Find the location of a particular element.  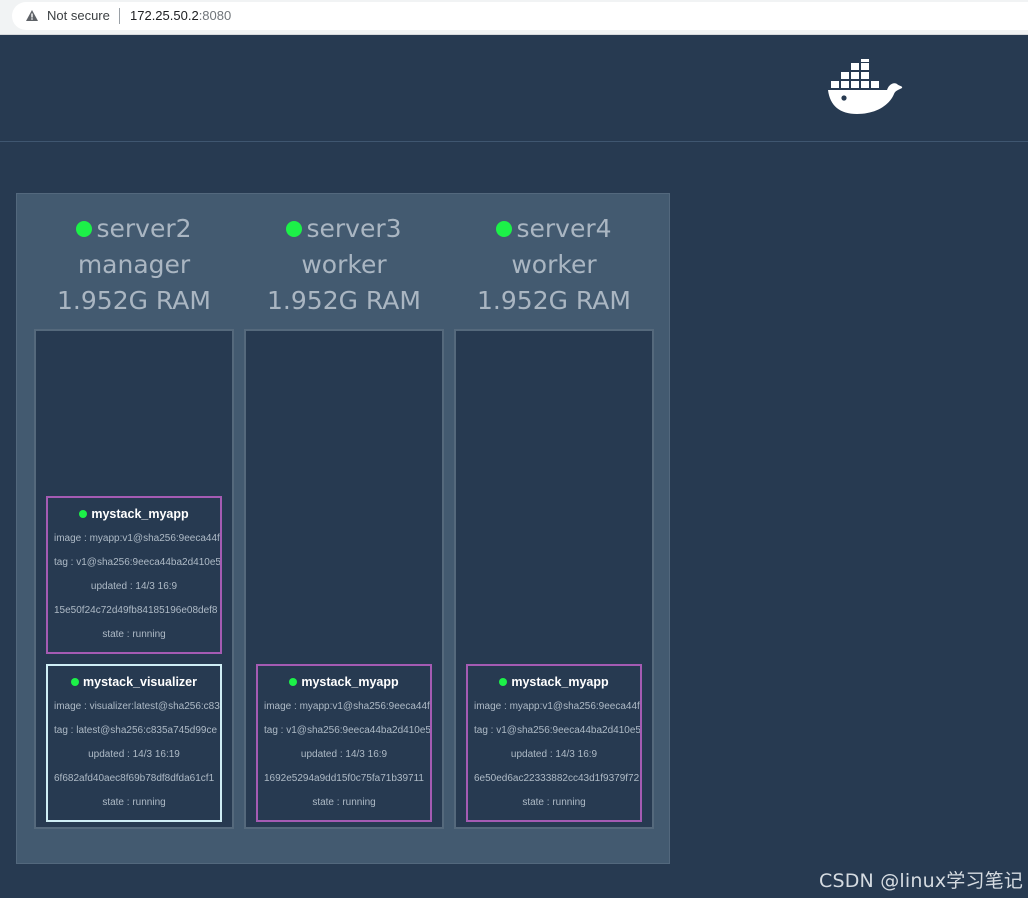

task-id: 6f682afd40aec8f69b78df8dfda61cf1 is located at coordinates (134, 778).